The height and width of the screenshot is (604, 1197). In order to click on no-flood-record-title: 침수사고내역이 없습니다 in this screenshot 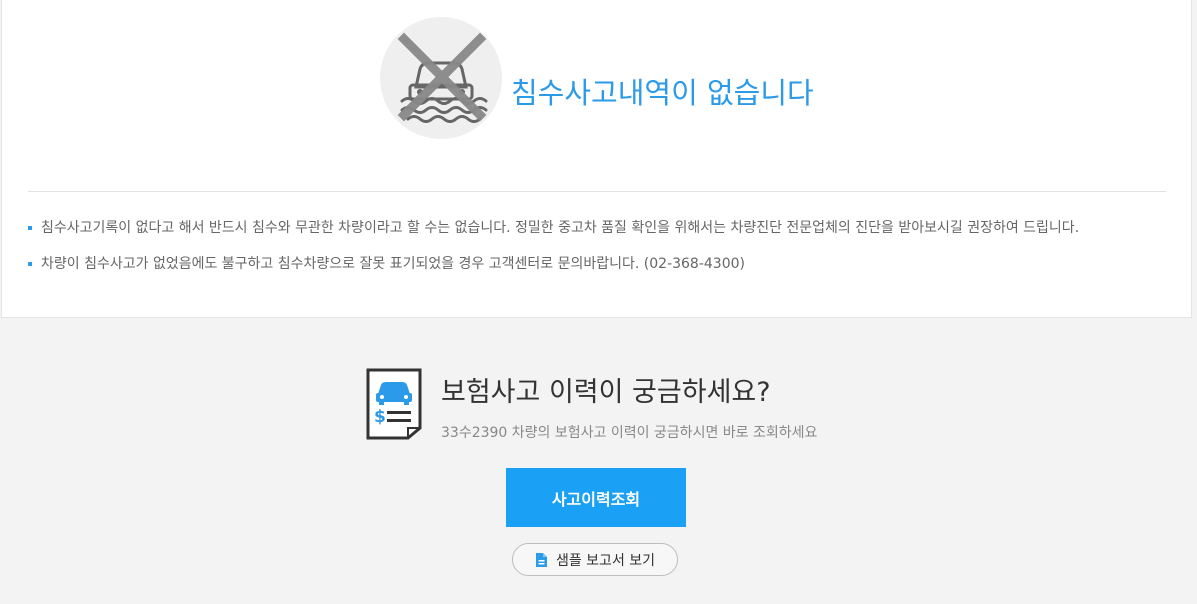, I will do `click(662, 93)`.